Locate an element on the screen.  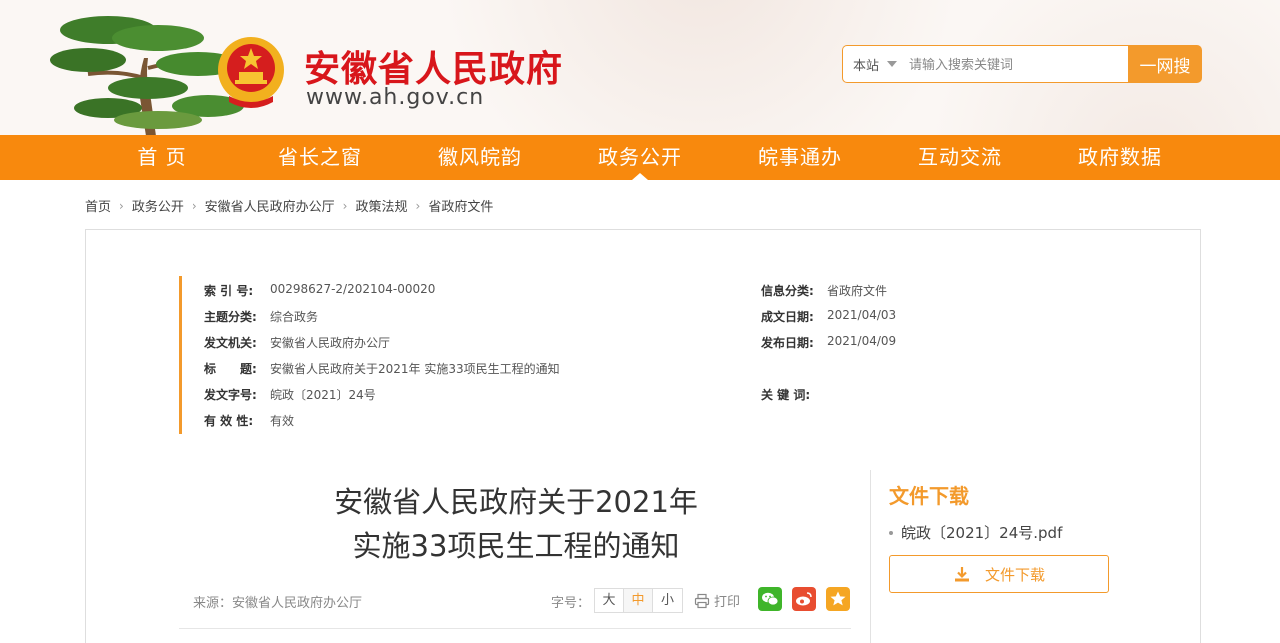
chevron-down-icon is located at coordinates (892, 64).